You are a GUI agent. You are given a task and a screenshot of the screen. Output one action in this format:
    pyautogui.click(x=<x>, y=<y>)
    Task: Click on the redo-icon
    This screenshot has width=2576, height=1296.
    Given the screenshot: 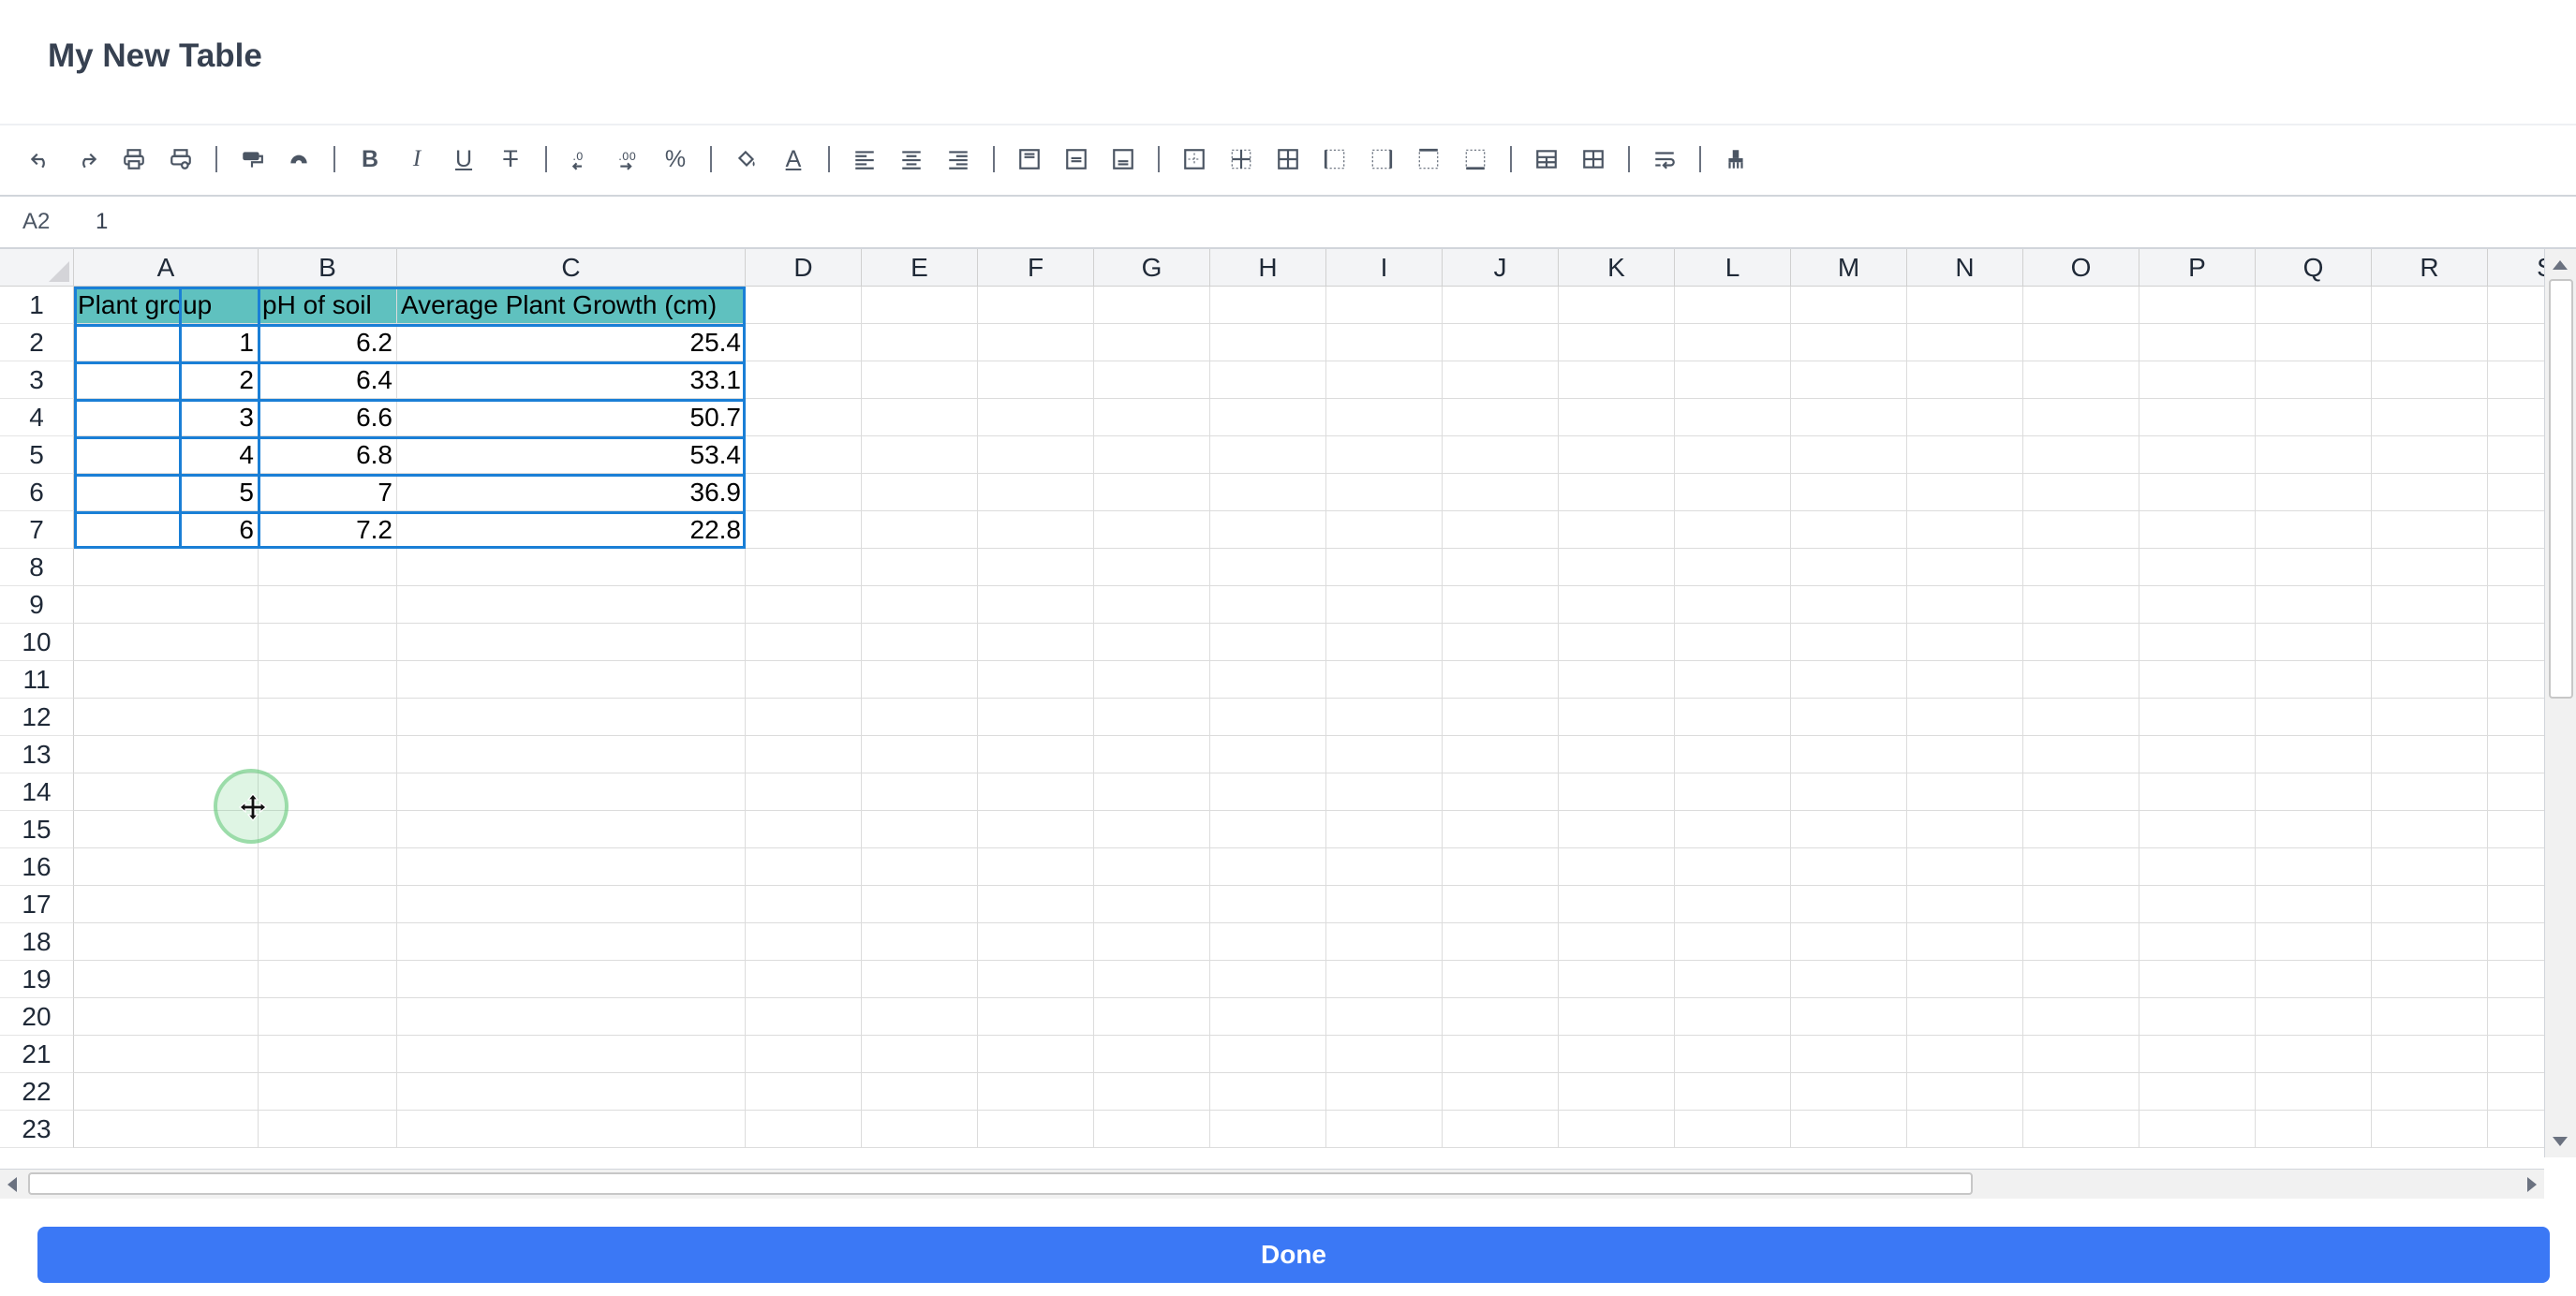 What is the action you would take?
    pyautogui.click(x=87, y=159)
    